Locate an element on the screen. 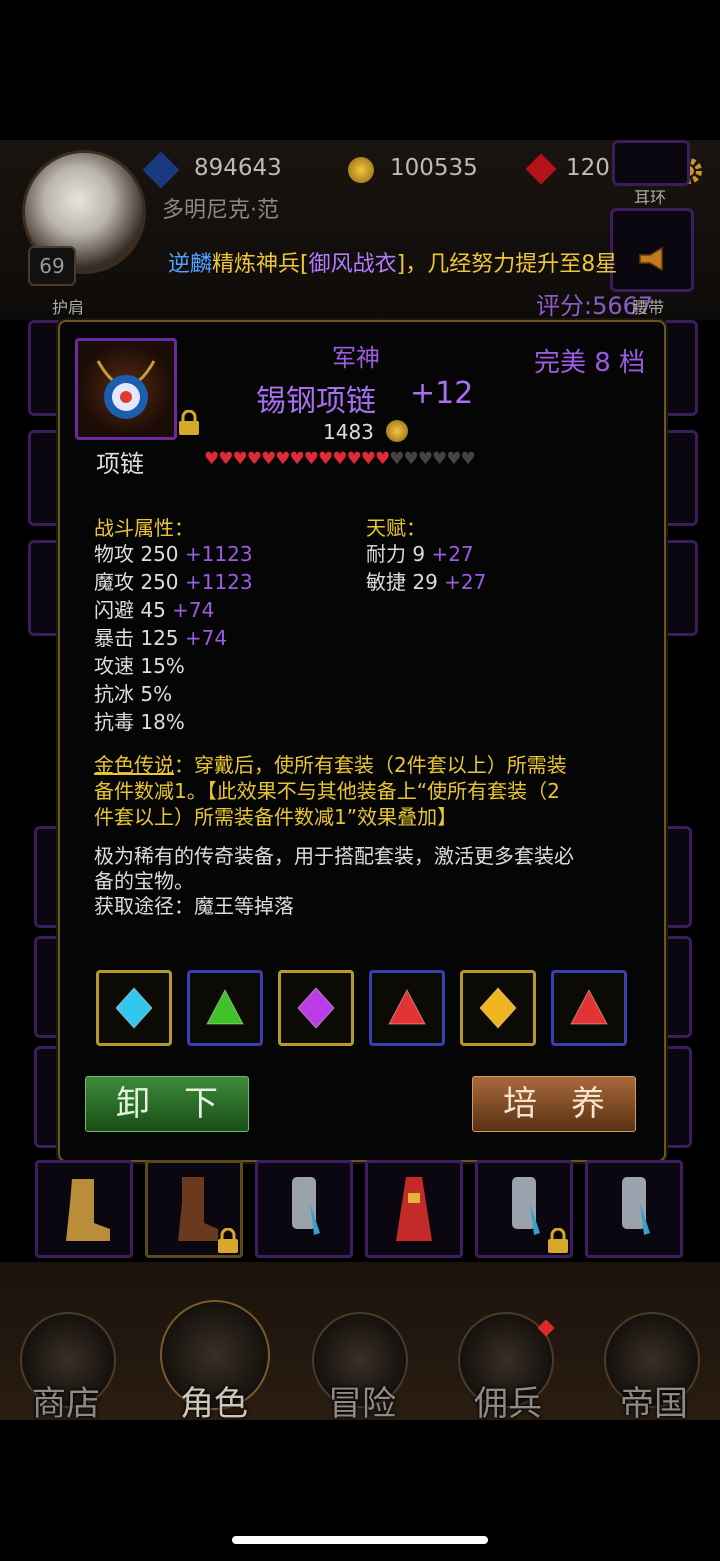 This screenshot has height=1561, width=720. stat-bonus: +1123 is located at coordinates (215, 582).